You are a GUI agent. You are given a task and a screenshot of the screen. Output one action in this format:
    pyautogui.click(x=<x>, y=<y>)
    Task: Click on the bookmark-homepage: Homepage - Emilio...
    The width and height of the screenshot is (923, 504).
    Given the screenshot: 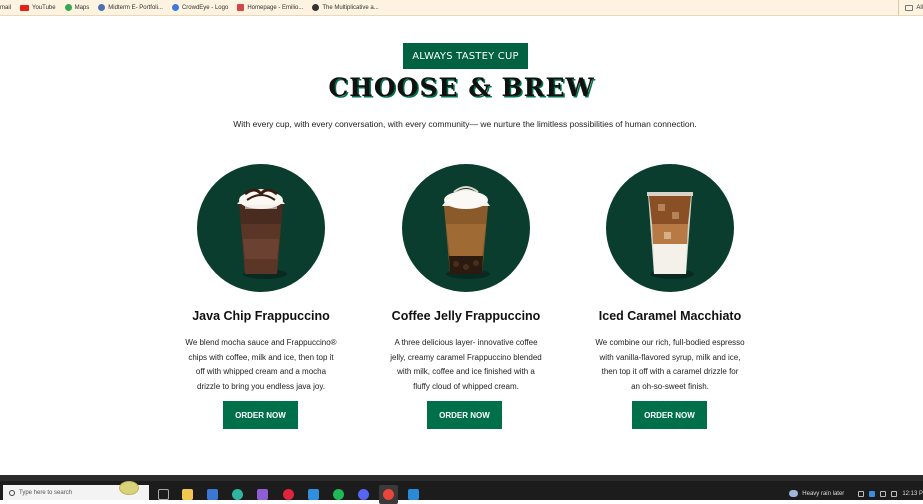 What is the action you would take?
    pyautogui.click(x=270, y=7)
    